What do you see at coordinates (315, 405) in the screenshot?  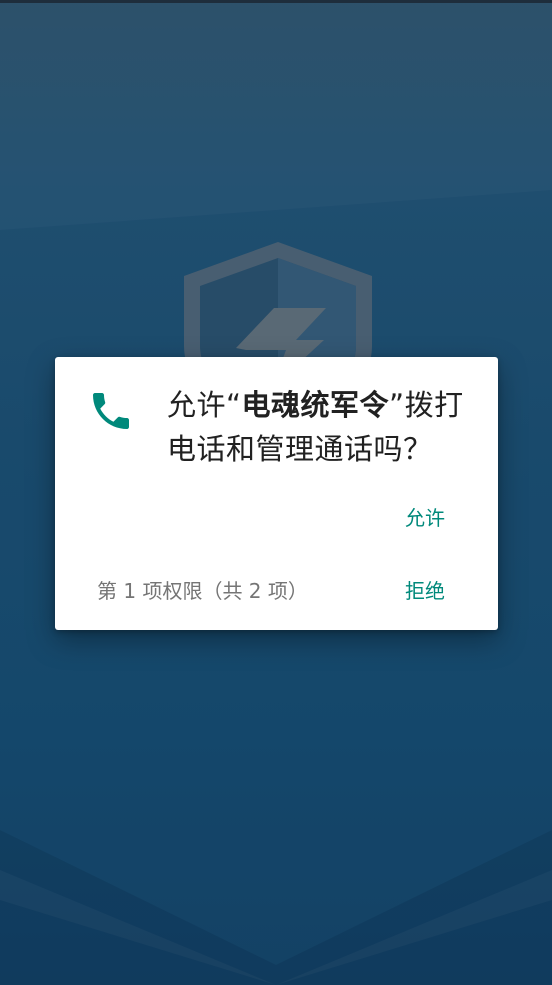 I see `app-name: 电魂统军令` at bounding box center [315, 405].